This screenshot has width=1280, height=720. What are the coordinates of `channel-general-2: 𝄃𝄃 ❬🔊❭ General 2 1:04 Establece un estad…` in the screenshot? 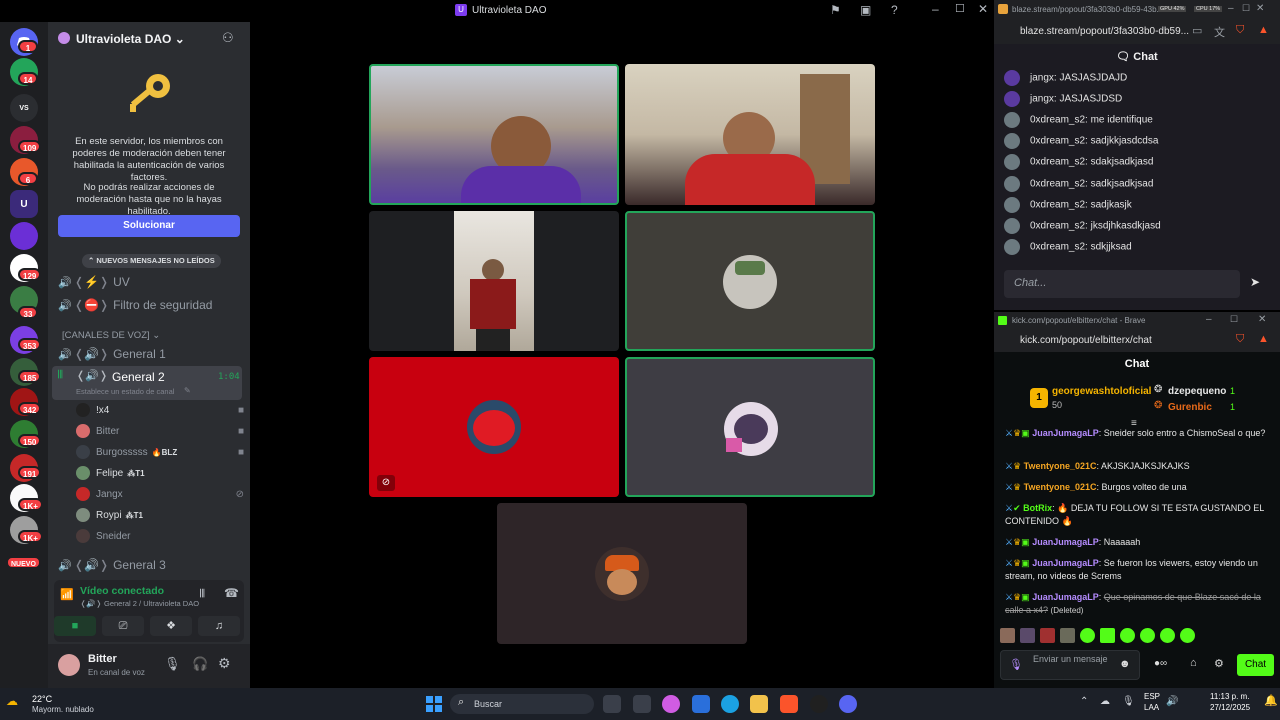 It's located at (147, 383).